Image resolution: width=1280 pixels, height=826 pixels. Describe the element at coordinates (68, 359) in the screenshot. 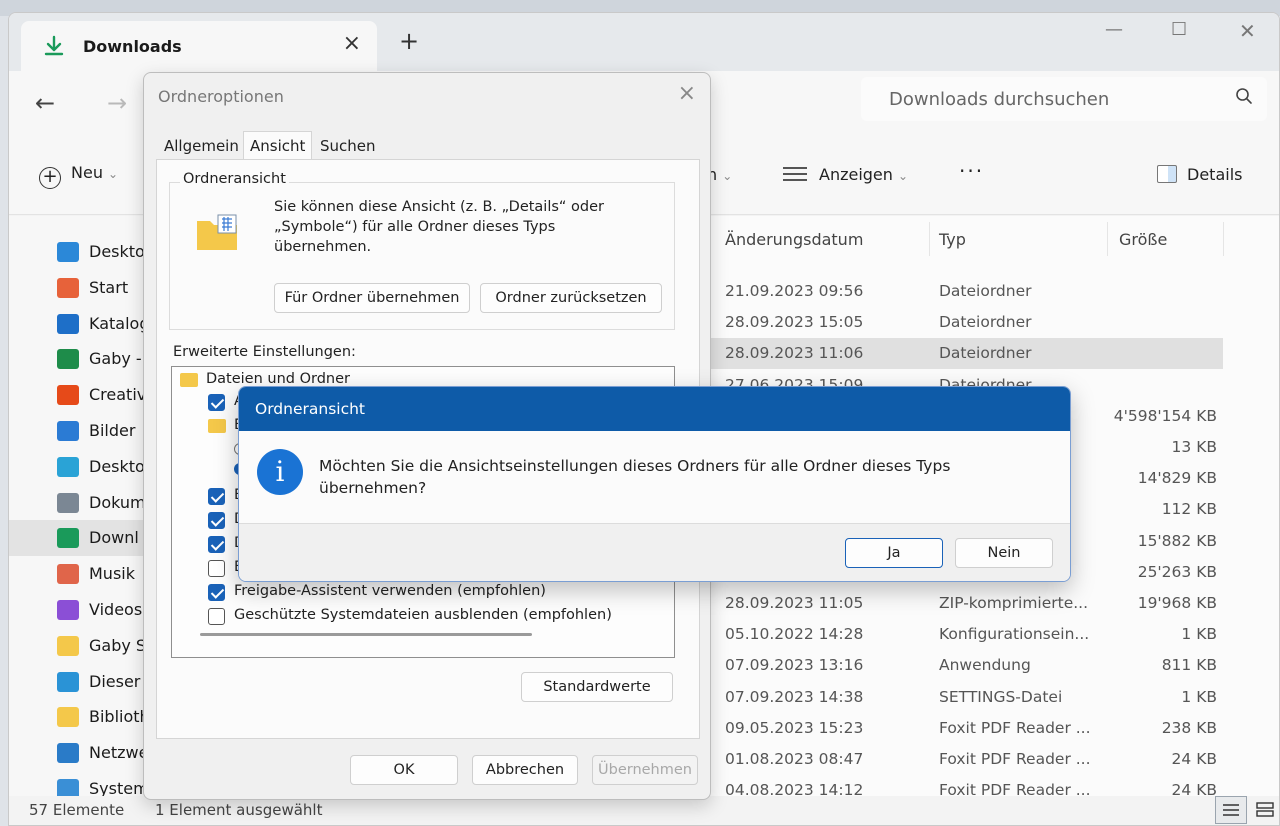

I see `onedrive-icon` at that location.